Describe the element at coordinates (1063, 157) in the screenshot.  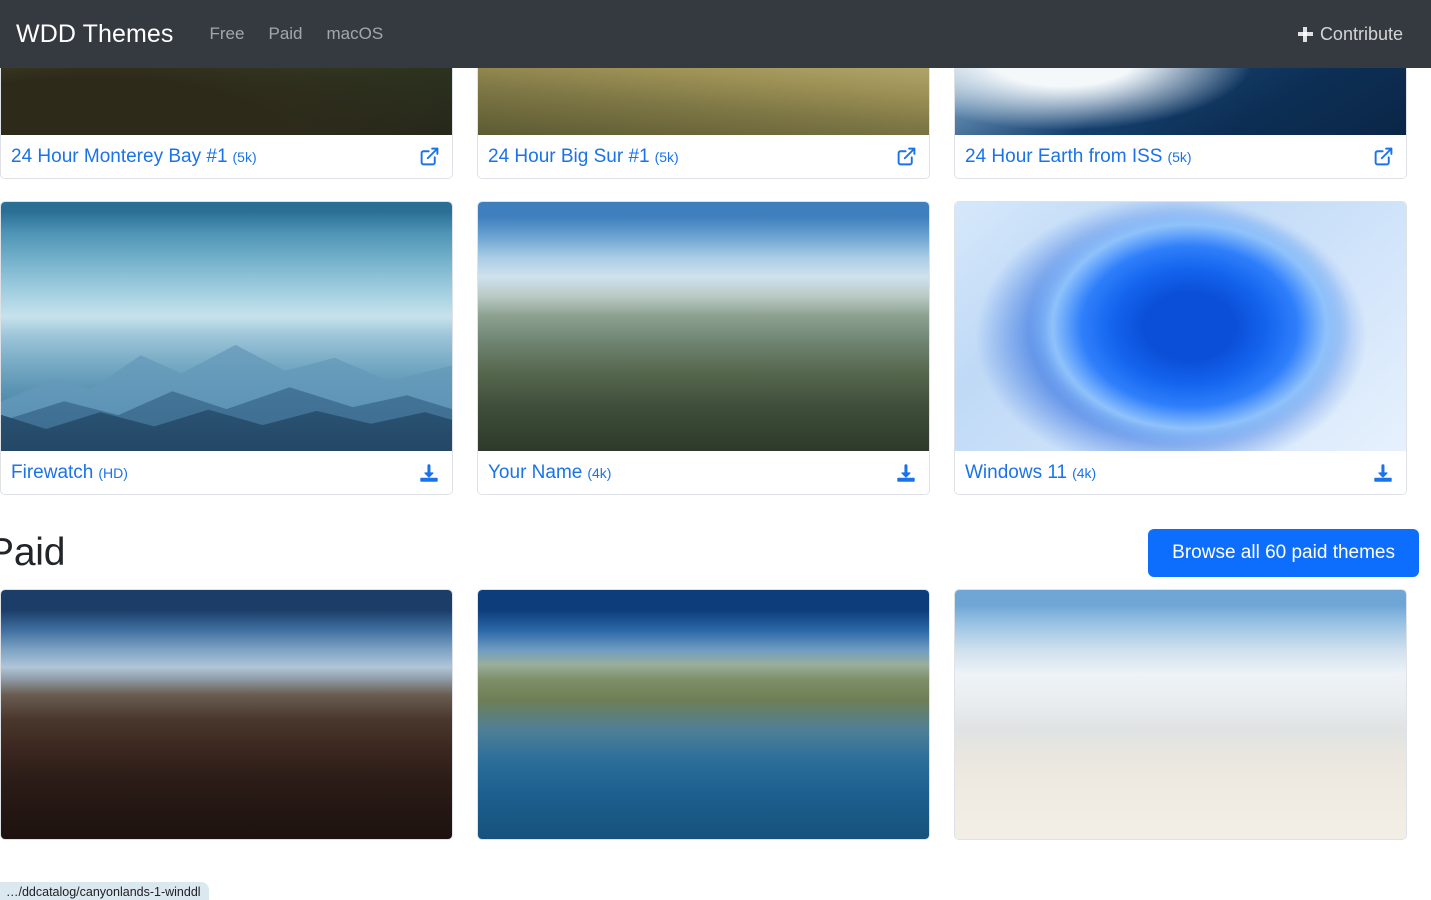
I see `theme-title-link: 24 Hour Earth from ISS` at that location.